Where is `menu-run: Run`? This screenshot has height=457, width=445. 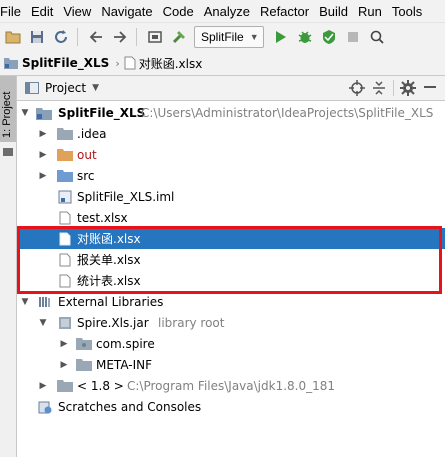 menu-run: Run is located at coordinates (371, 11).